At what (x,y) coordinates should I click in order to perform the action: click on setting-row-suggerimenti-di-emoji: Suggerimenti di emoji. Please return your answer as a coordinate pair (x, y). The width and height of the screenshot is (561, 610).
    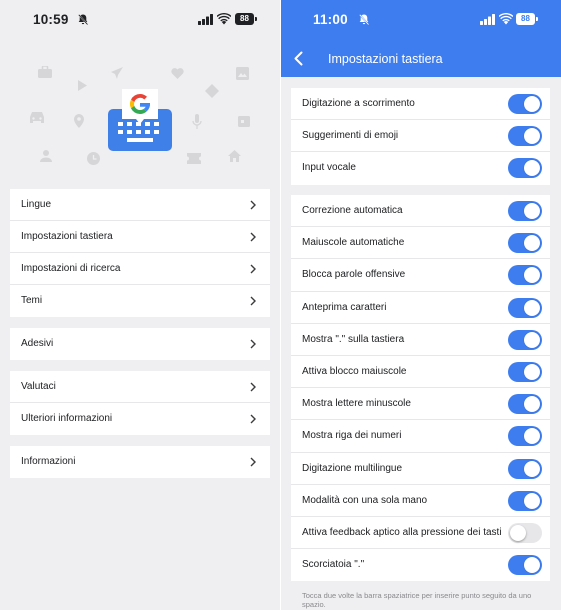
    Looking at the image, I should click on (420, 136).